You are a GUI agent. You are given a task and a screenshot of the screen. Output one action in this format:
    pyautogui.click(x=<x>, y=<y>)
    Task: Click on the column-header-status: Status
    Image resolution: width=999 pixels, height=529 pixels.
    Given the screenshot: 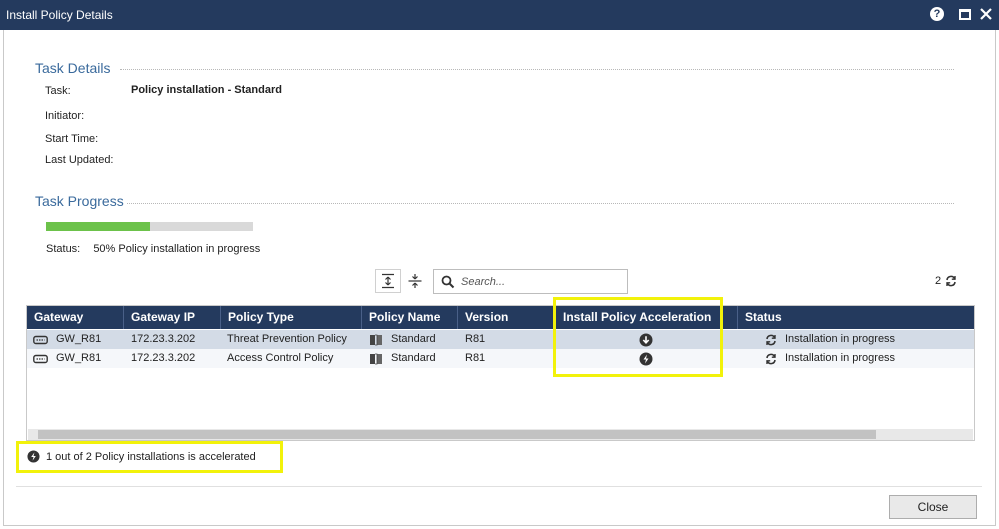 What is the action you would take?
    pyautogui.click(x=856, y=317)
    